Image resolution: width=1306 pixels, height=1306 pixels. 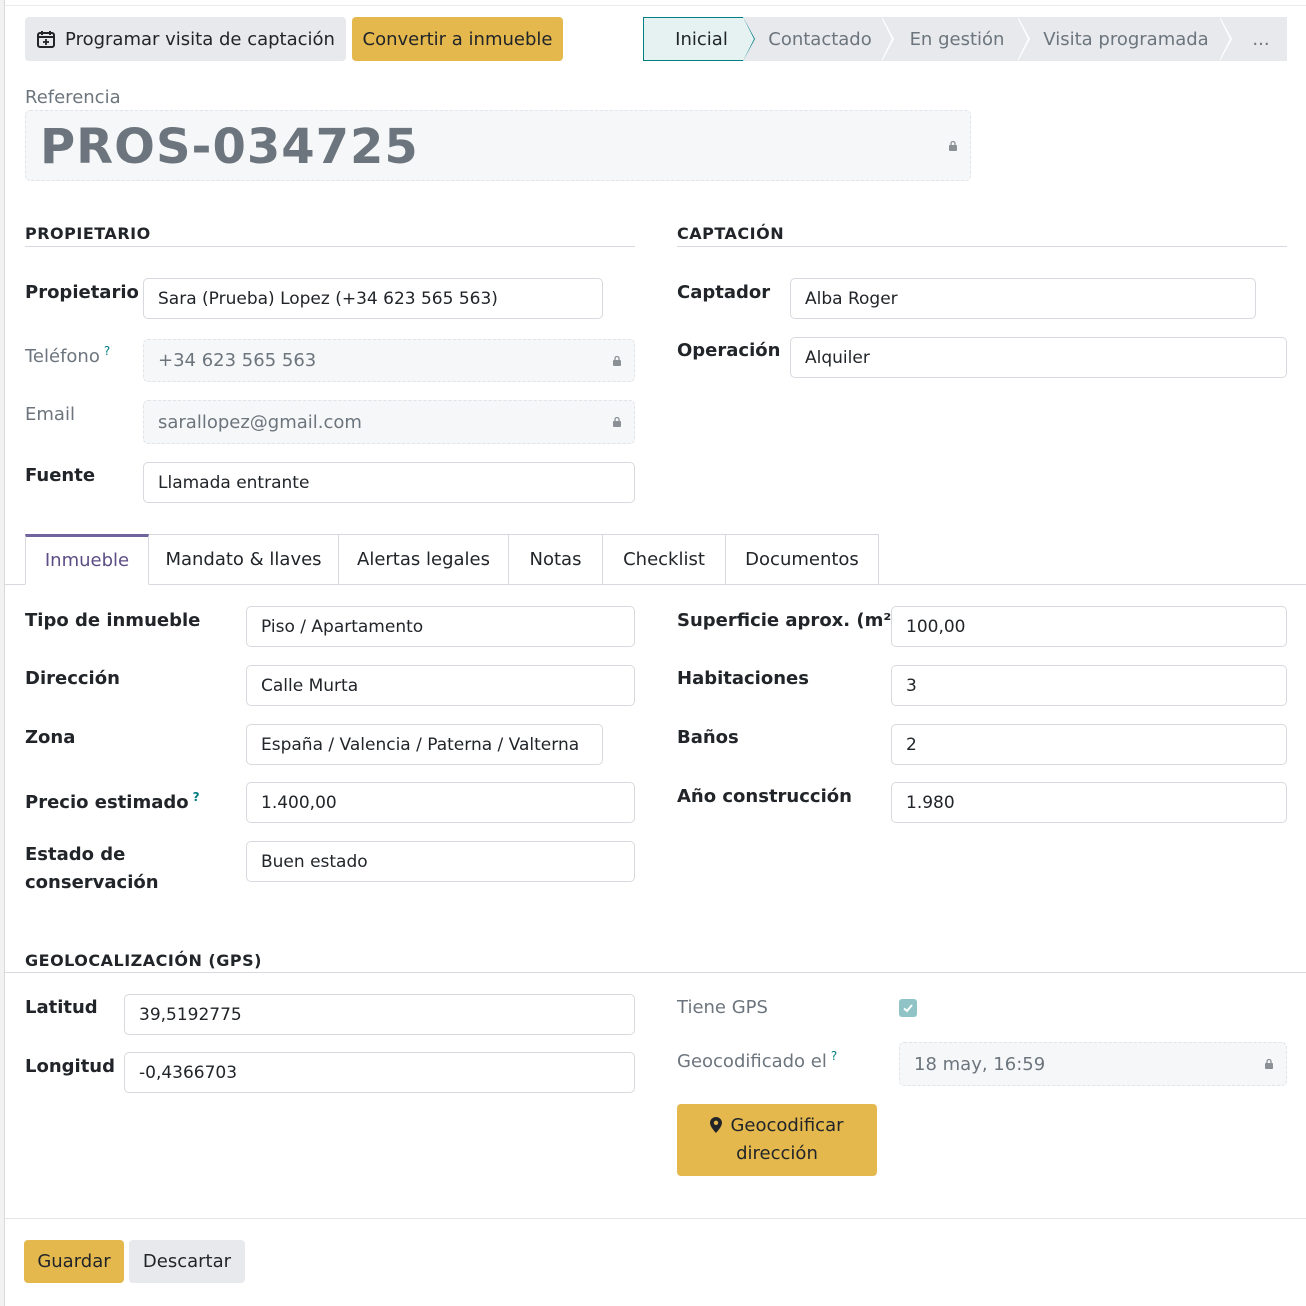 I want to click on rooms-field: 3, so click(x=1089, y=685).